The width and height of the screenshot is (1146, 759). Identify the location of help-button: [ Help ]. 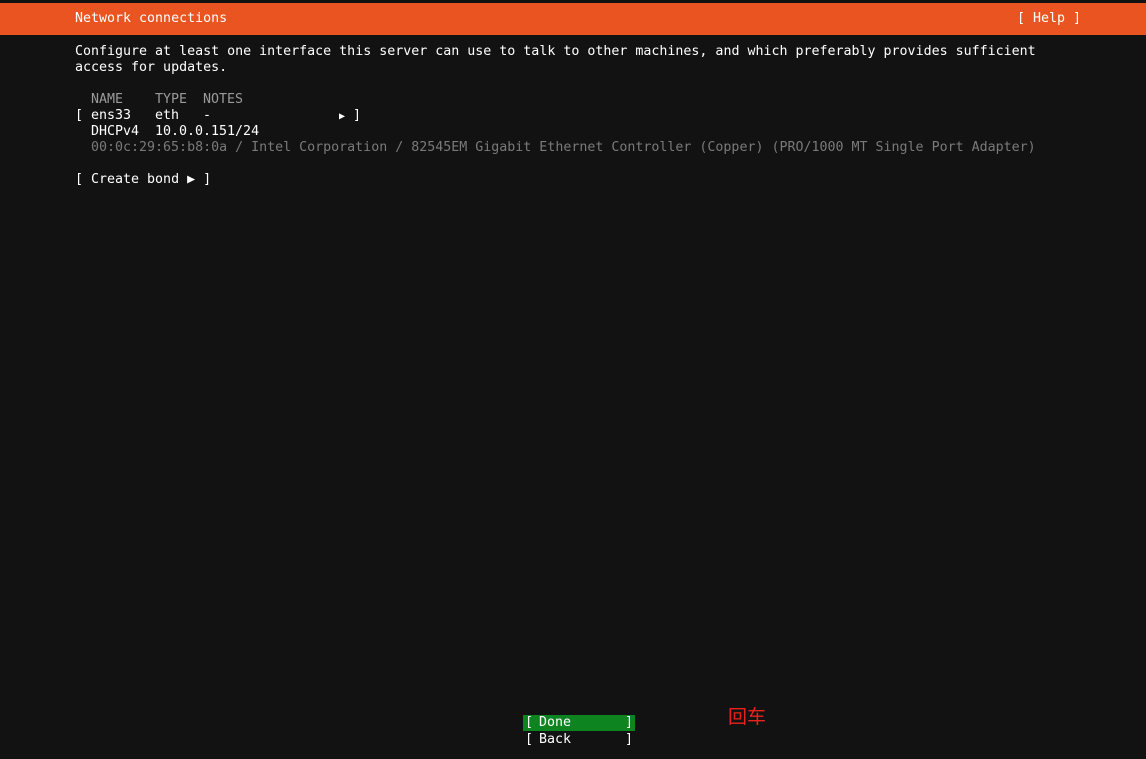
(1049, 18).